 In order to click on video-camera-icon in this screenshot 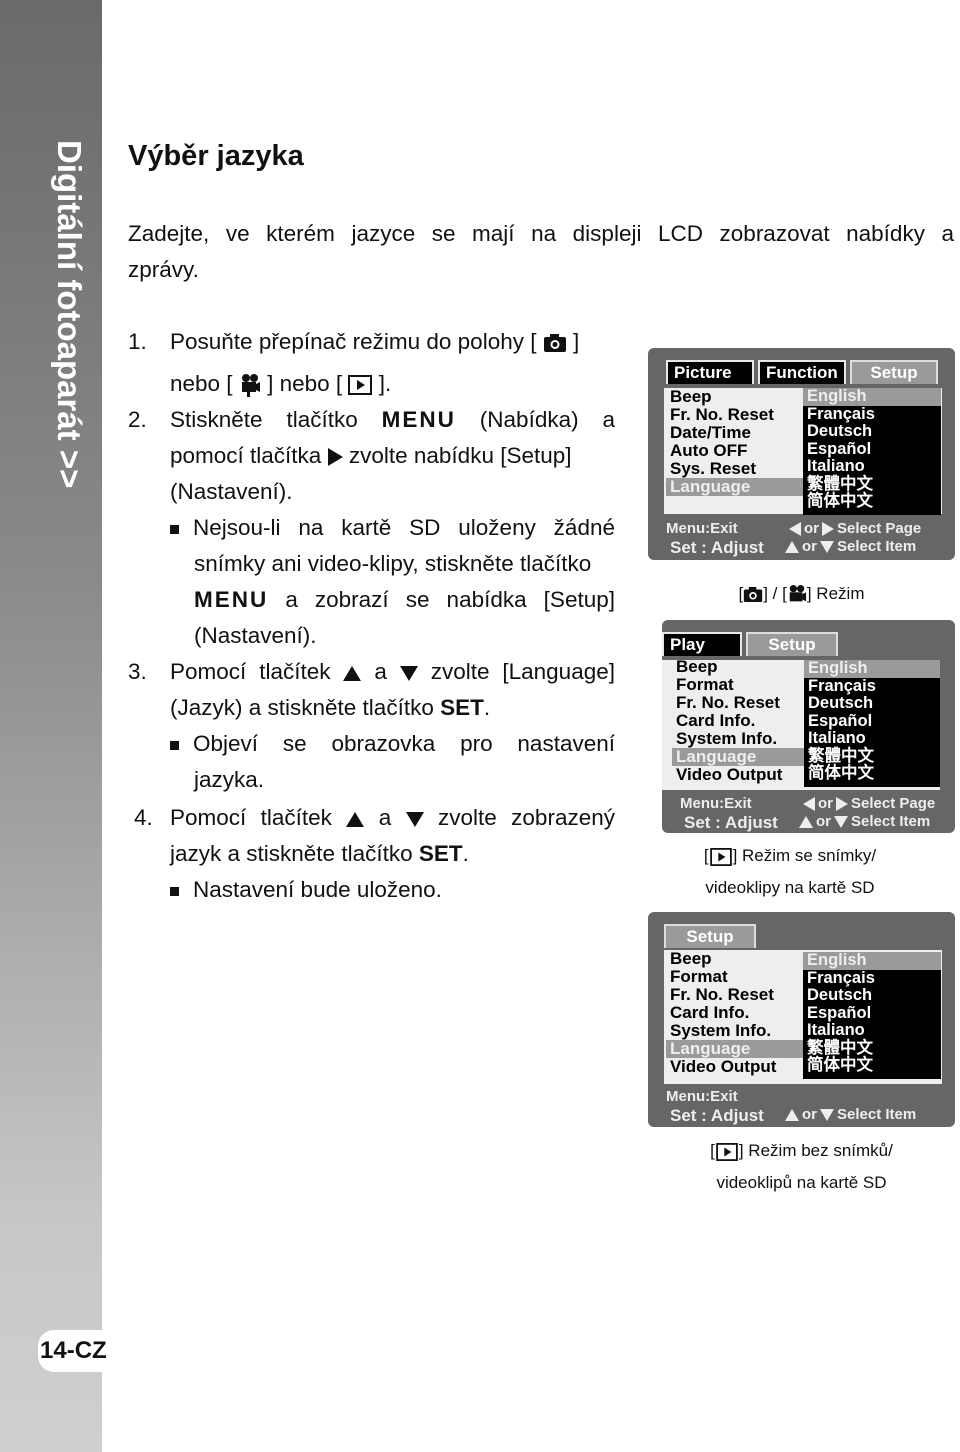, I will do `click(250, 386)`.